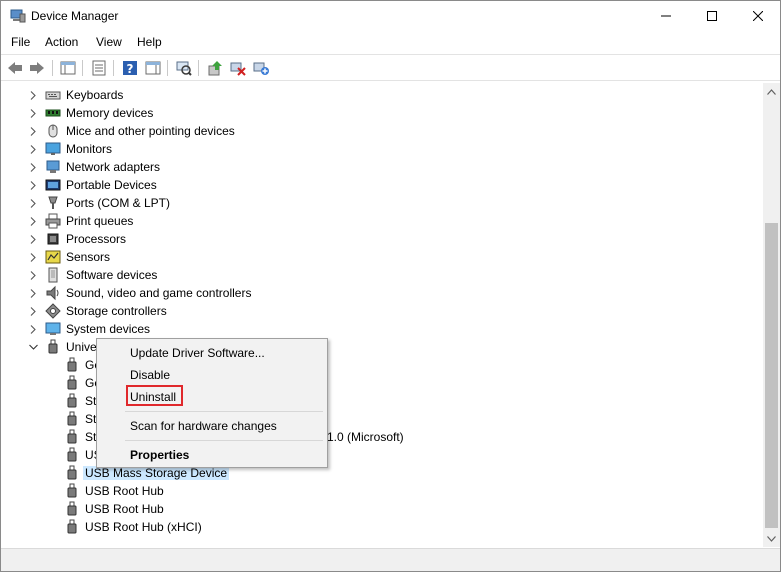  Describe the element at coordinates (99, 68) in the screenshot. I see `properties-button` at that location.